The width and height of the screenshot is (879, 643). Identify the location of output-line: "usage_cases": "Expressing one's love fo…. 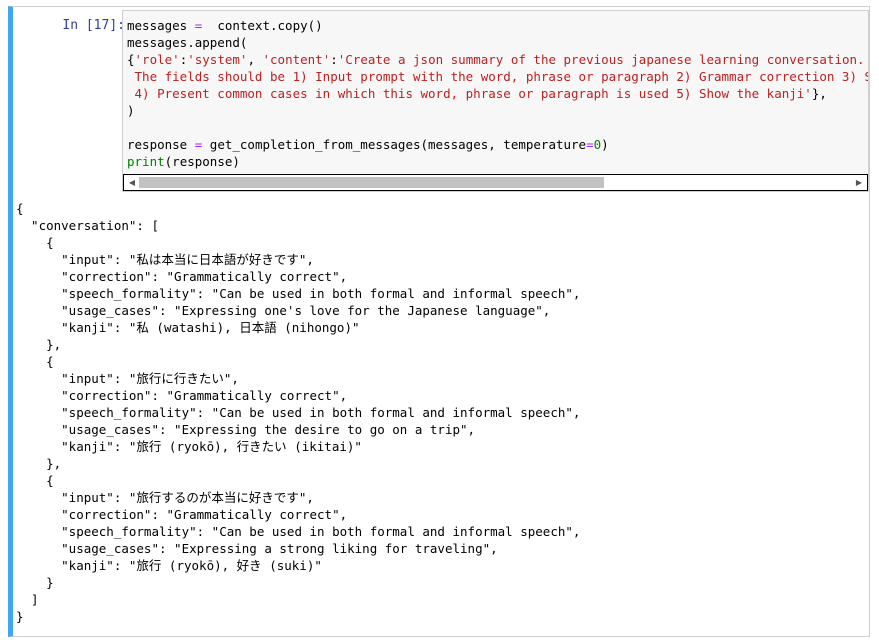
(283, 310).